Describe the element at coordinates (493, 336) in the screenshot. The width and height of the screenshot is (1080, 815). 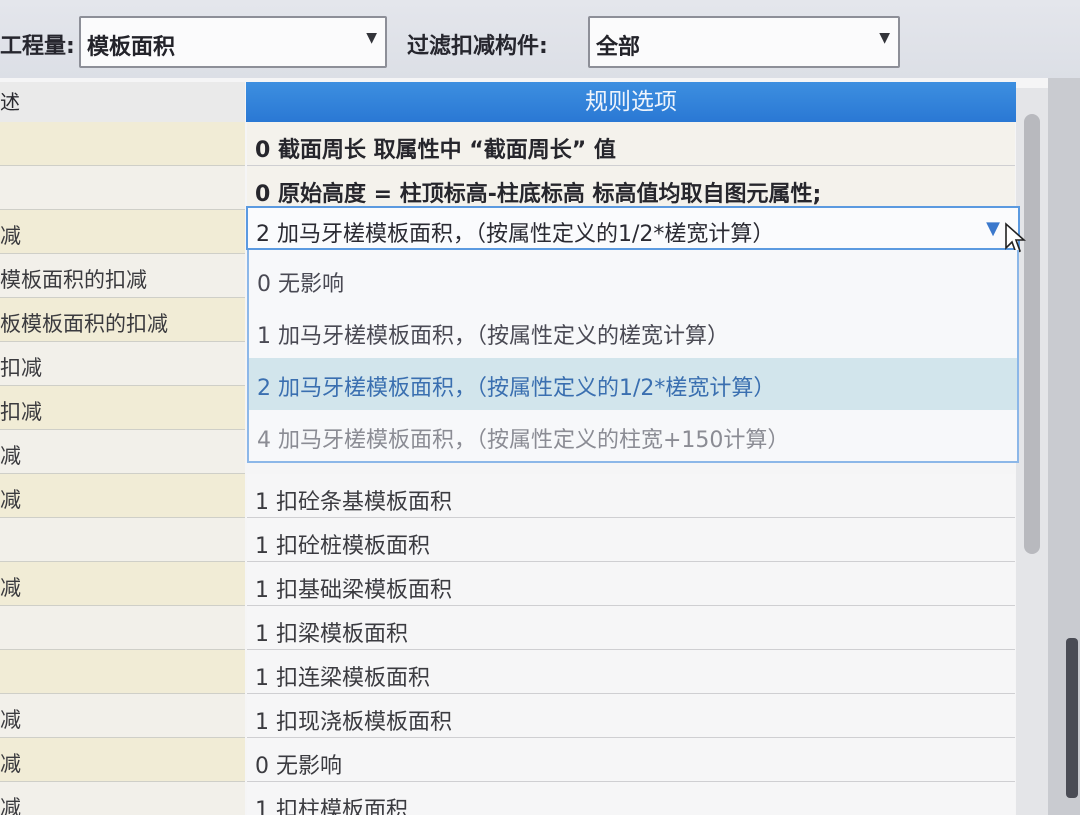
I see `dropdown-option-label: 1 加马牙槎模板面积，（按属性定义的槎宽计算）` at that location.